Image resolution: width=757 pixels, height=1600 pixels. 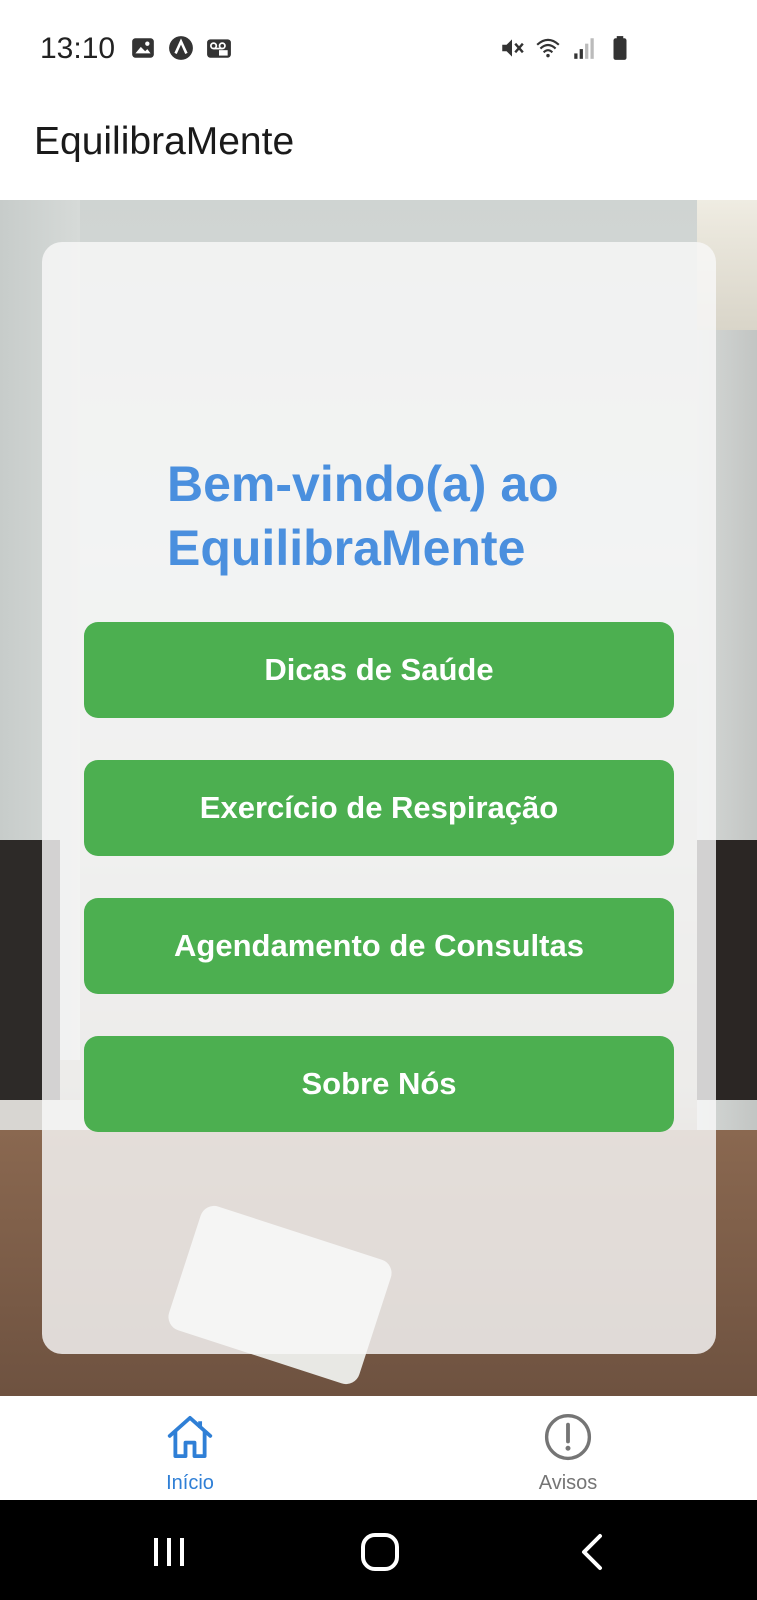 What do you see at coordinates (378, 1448) in the screenshot?
I see `bottom-nav: Início Avisos` at bounding box center [378, 1448].